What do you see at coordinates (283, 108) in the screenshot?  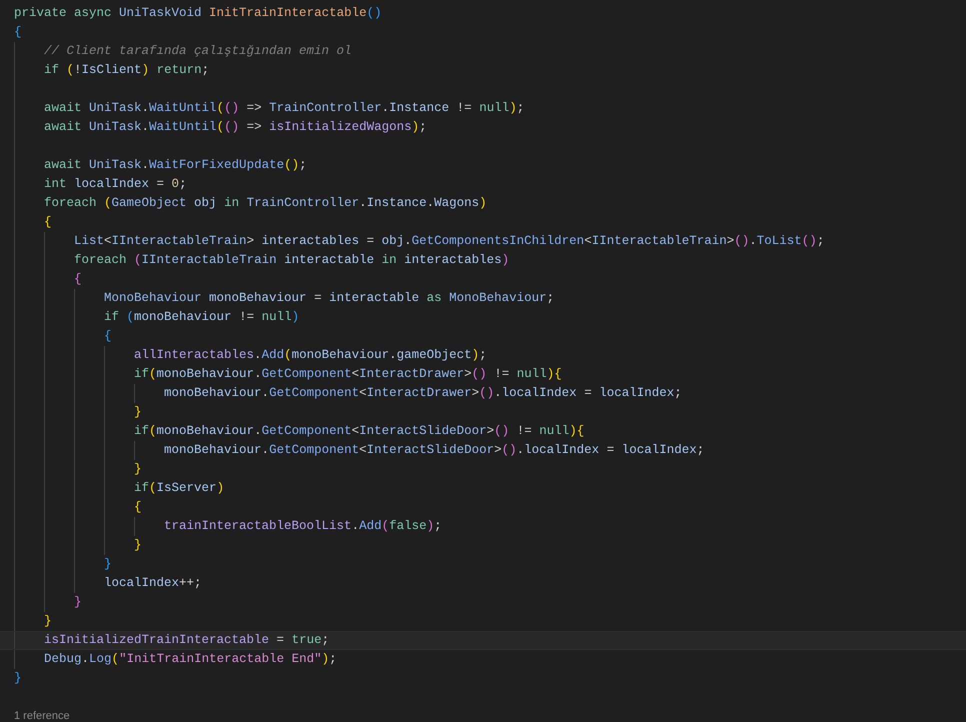 I see `code-line: await UniTask.WaitUntil(() => TrainController.Instance != null);` at bounding box center [283, 108].